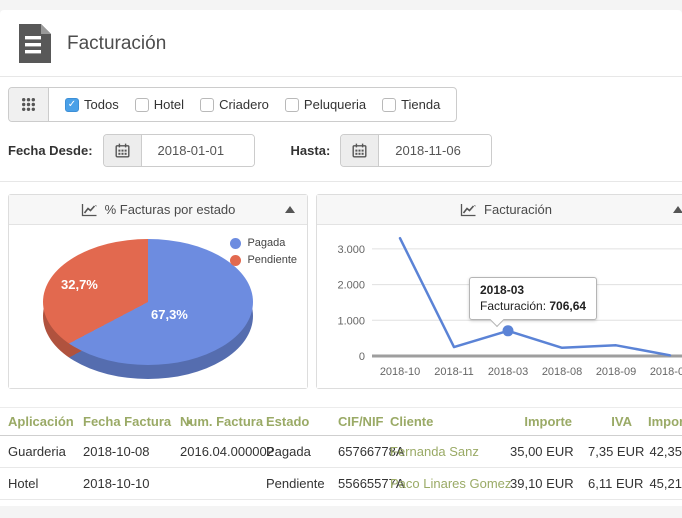 The height and width of the screenshot is (518, 682). I want to click on highlighted-data-point, so click(508, 331).